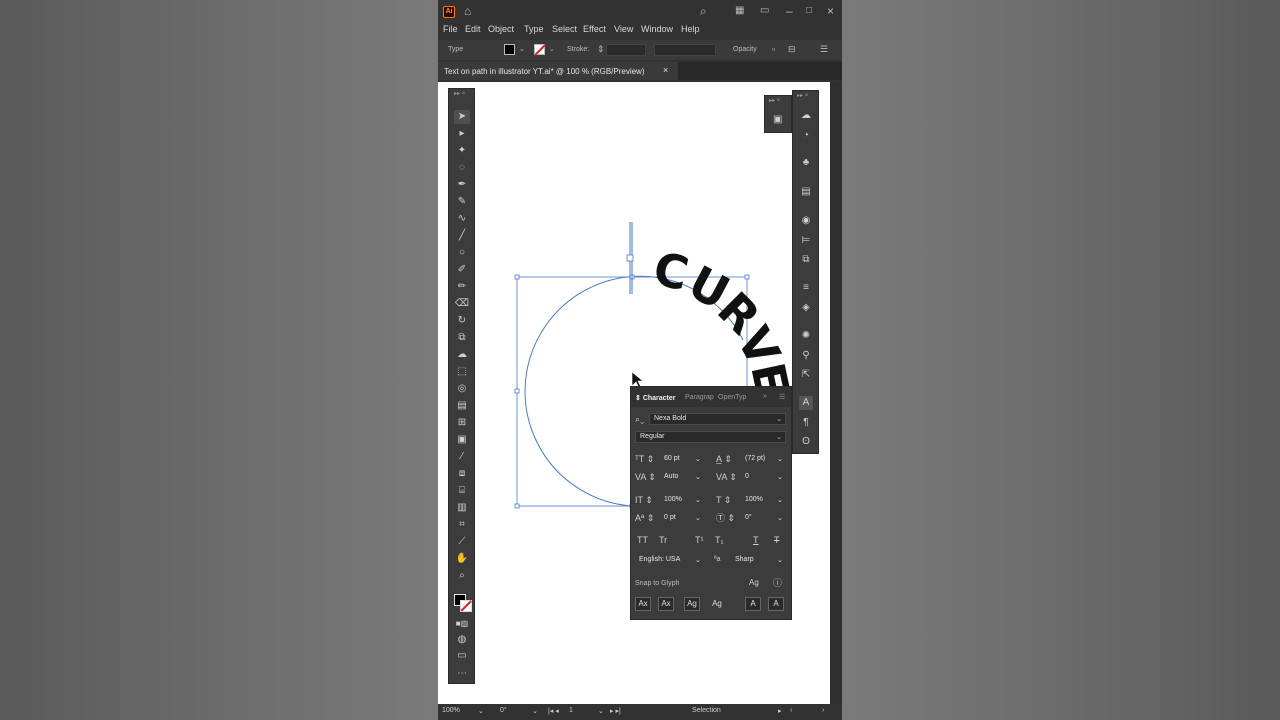 The width and height of the screenshot is (1280, 720). I want to click on variable-width-field, so click(685, 50).